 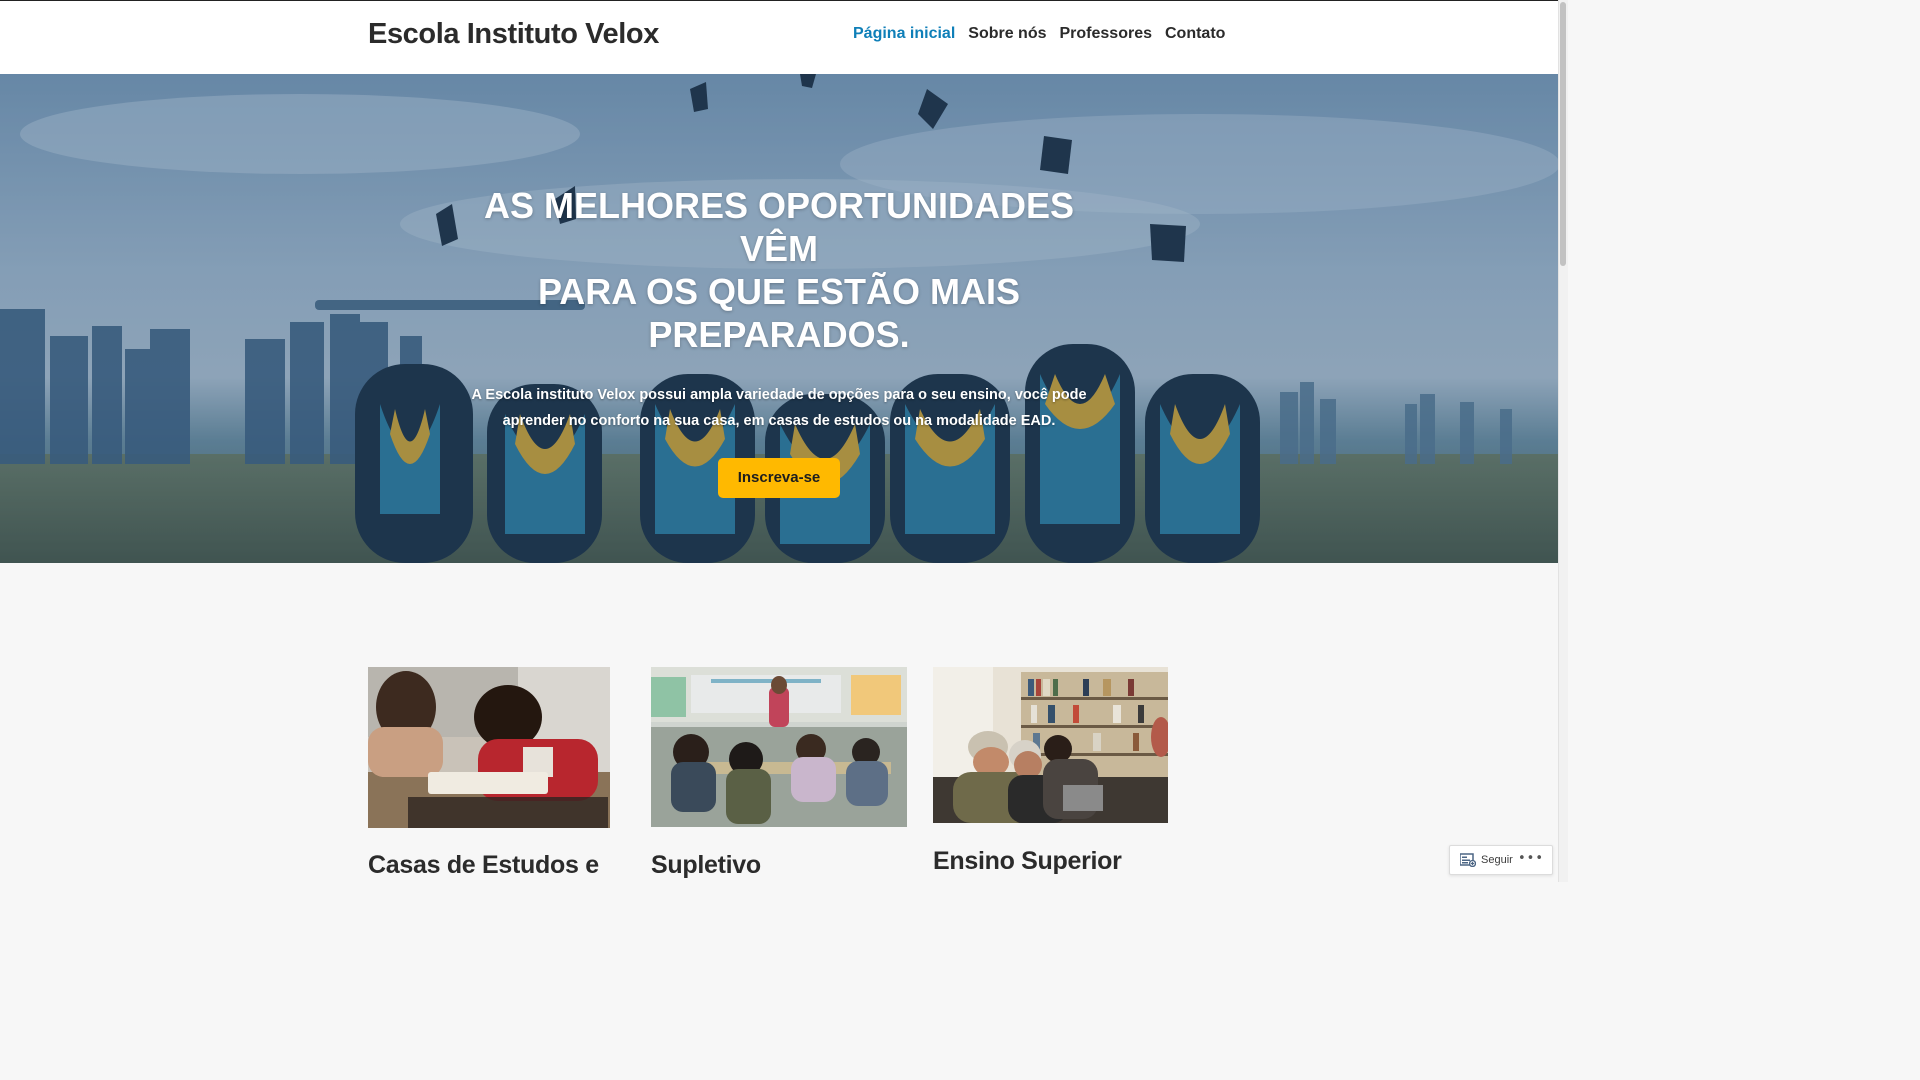 What do you see at coordinates (1497, 860) in the screenshot?
I see `follow-label: Seguir` at bounding box center [1497, 860].